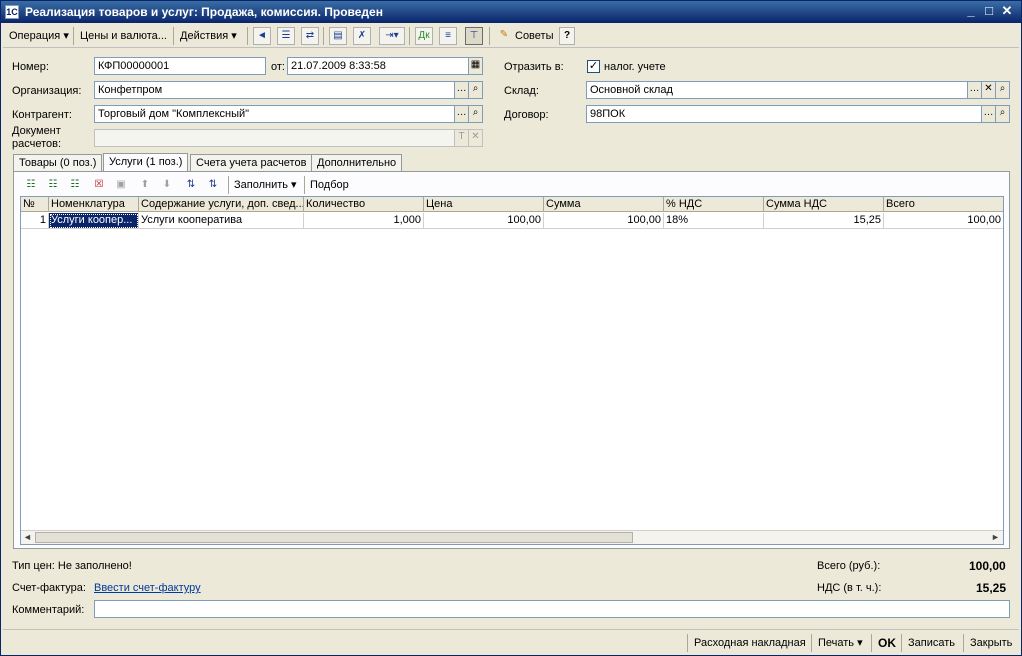 The image size is (1022, 656). Describe the element at coordinates (213, 185) in the screenshot. I see `sort-descending-icon: ⇅` at that location.